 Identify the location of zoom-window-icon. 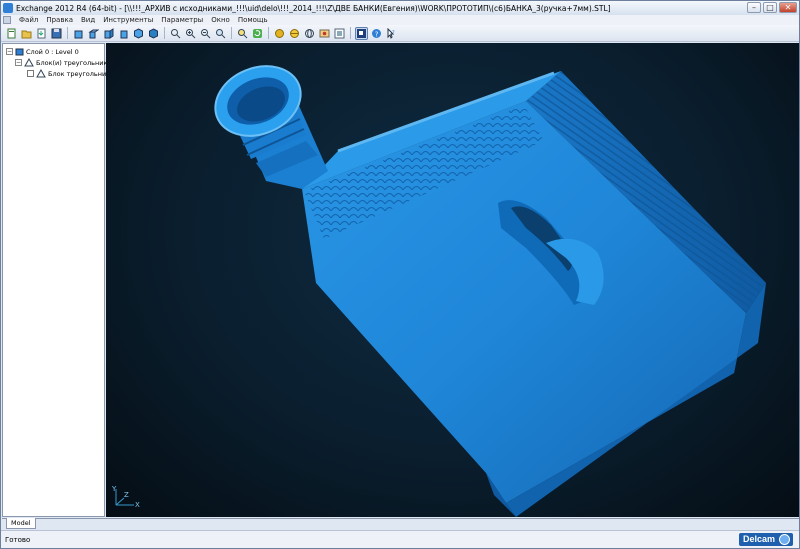
(220, 33).